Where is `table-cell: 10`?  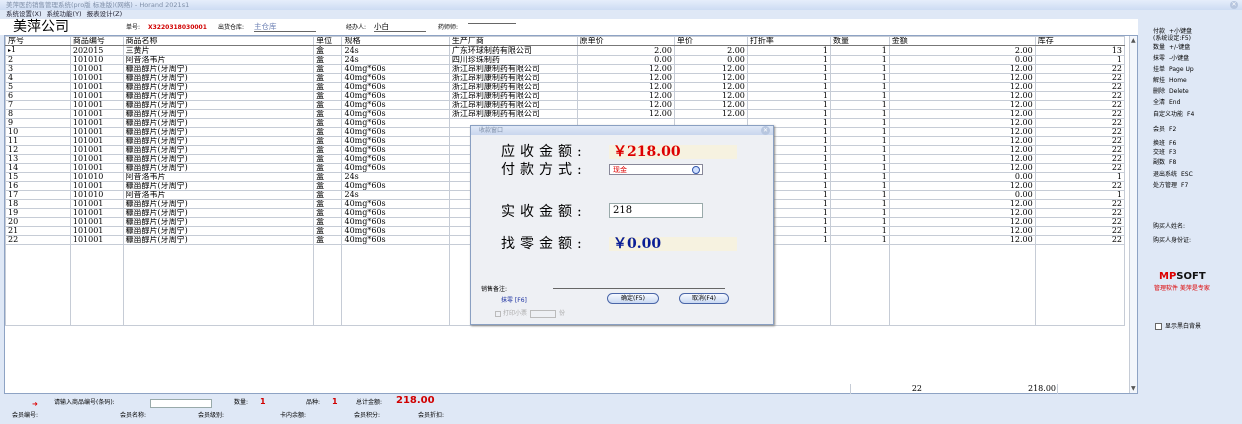
table-cell: 10 is located at coordinates (38, 132).